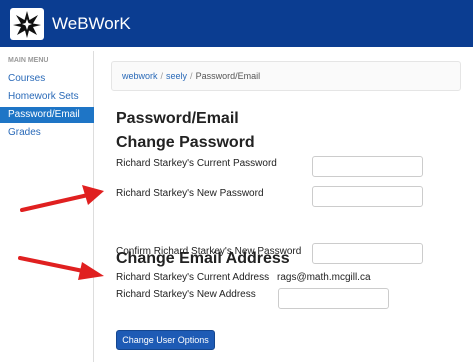 This screenshot has height=362, width=473. What do you see at coordinates (367, 166) in the screenshot?
I see `current-password-input` at bounding box center [367, 166].